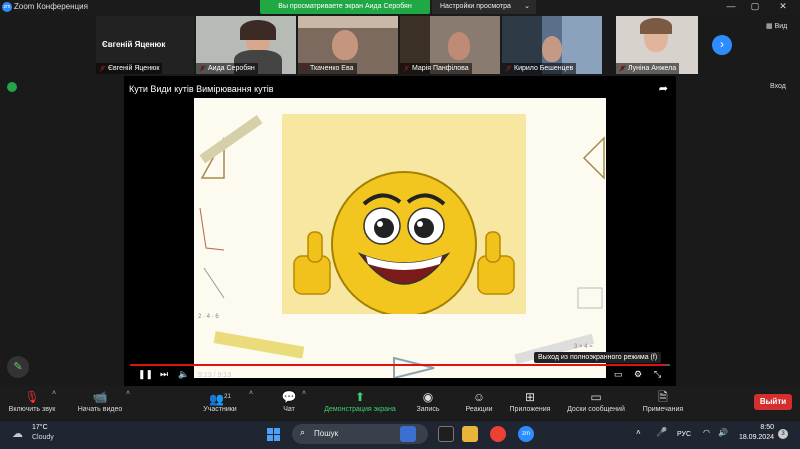  What do you see at coordinates (758, 427) in the screenshot?
I see `clock-time: 8:50` at bounding box center [758, 427].